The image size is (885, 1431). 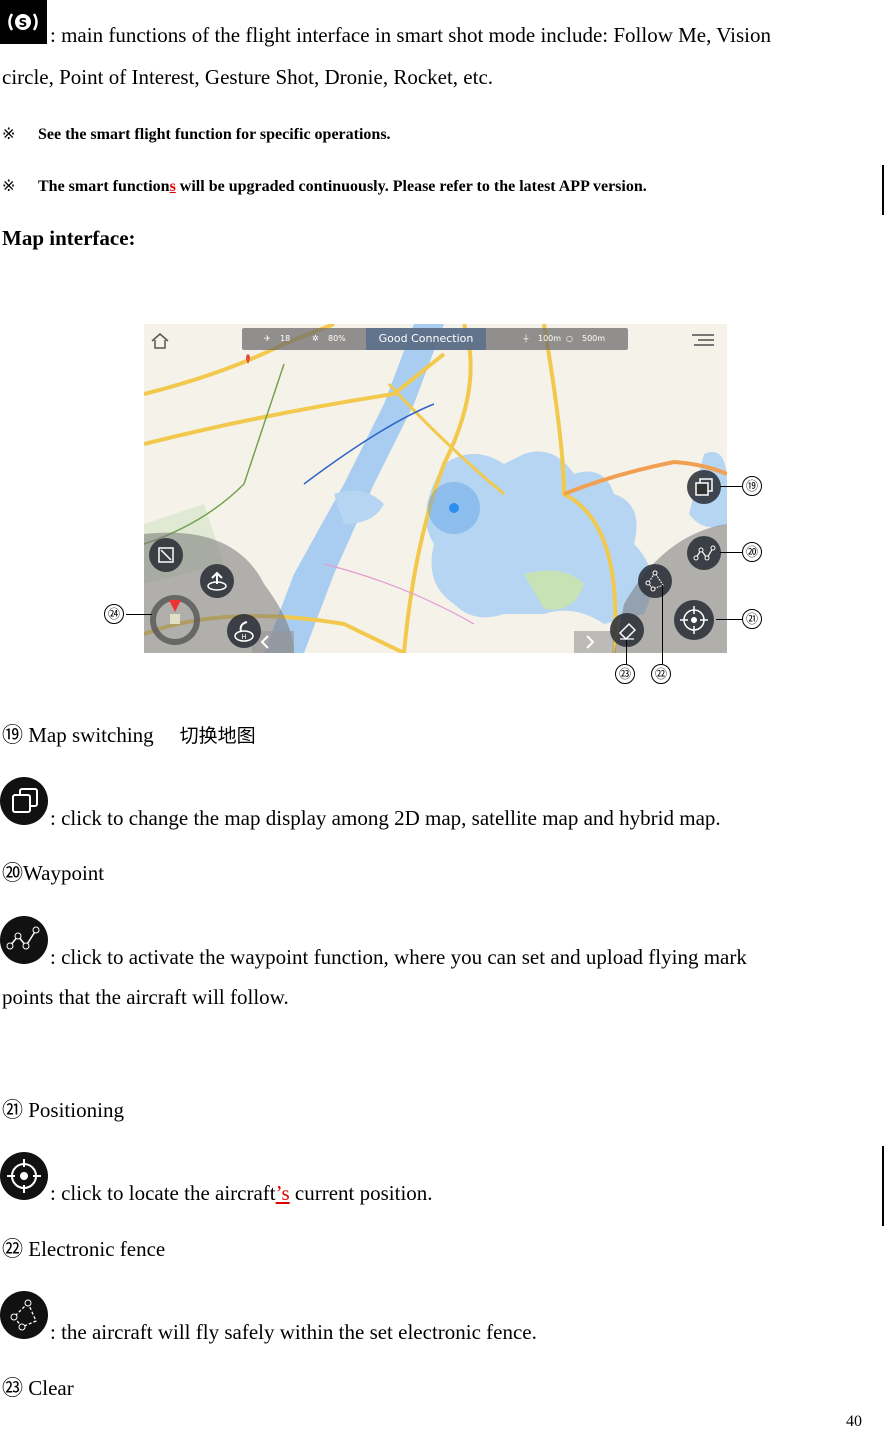 What do you see at coordinates (625, 674) in the screenshot?
I see `callout-23: ㉓` at bounding box center [625, 674].